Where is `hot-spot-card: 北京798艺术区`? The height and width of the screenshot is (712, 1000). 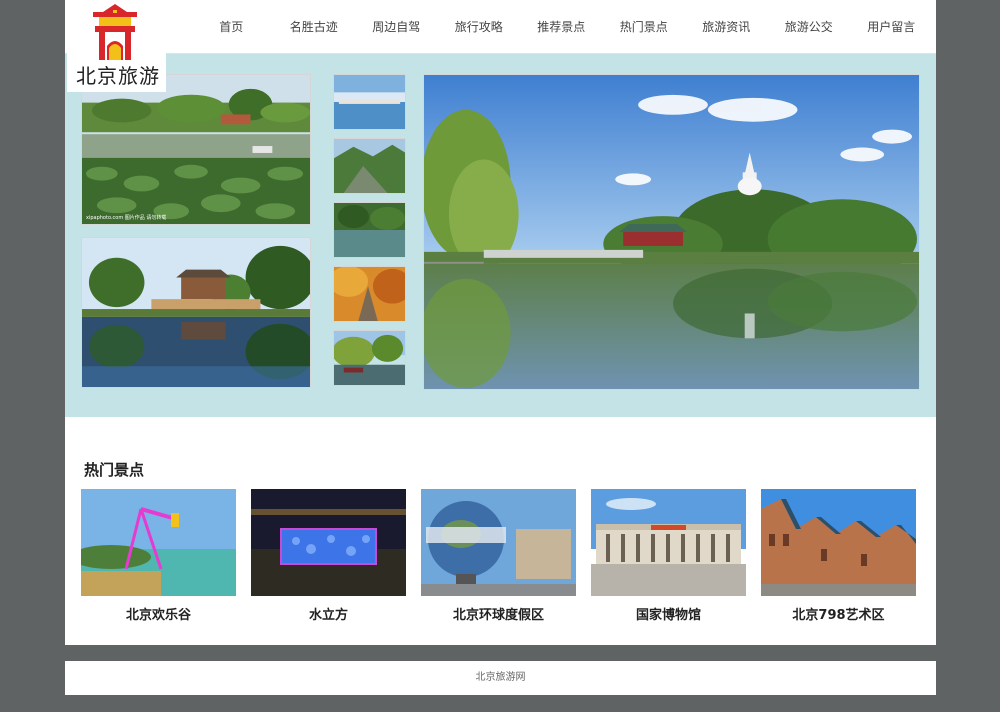
hot-spot-card: 北京798艺术区 is located at coordinates (838, 559).